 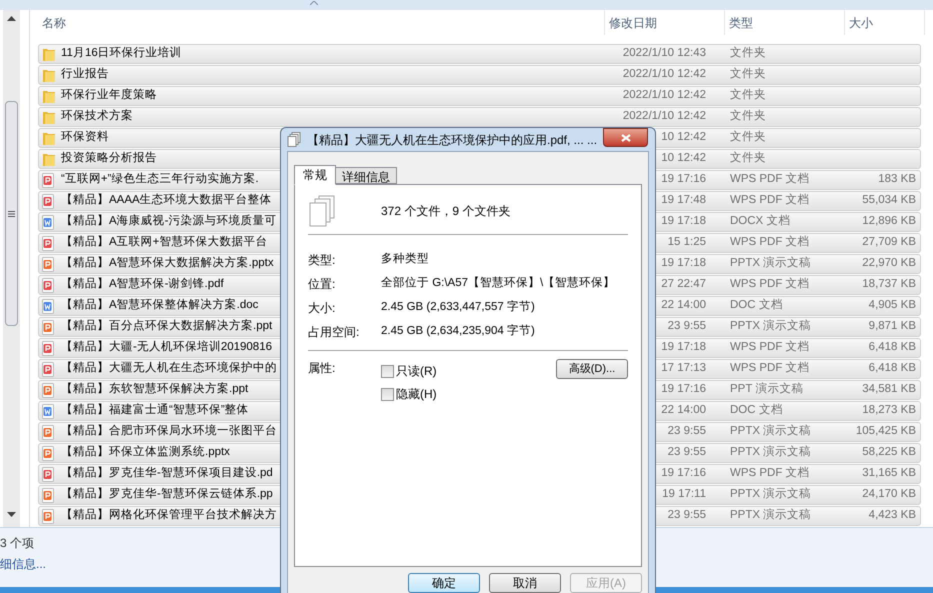 What do you see at coordinates (889, 410) in the screenshot?
I see `file-size: 18,273 KB` at bounding box center [889, 410].